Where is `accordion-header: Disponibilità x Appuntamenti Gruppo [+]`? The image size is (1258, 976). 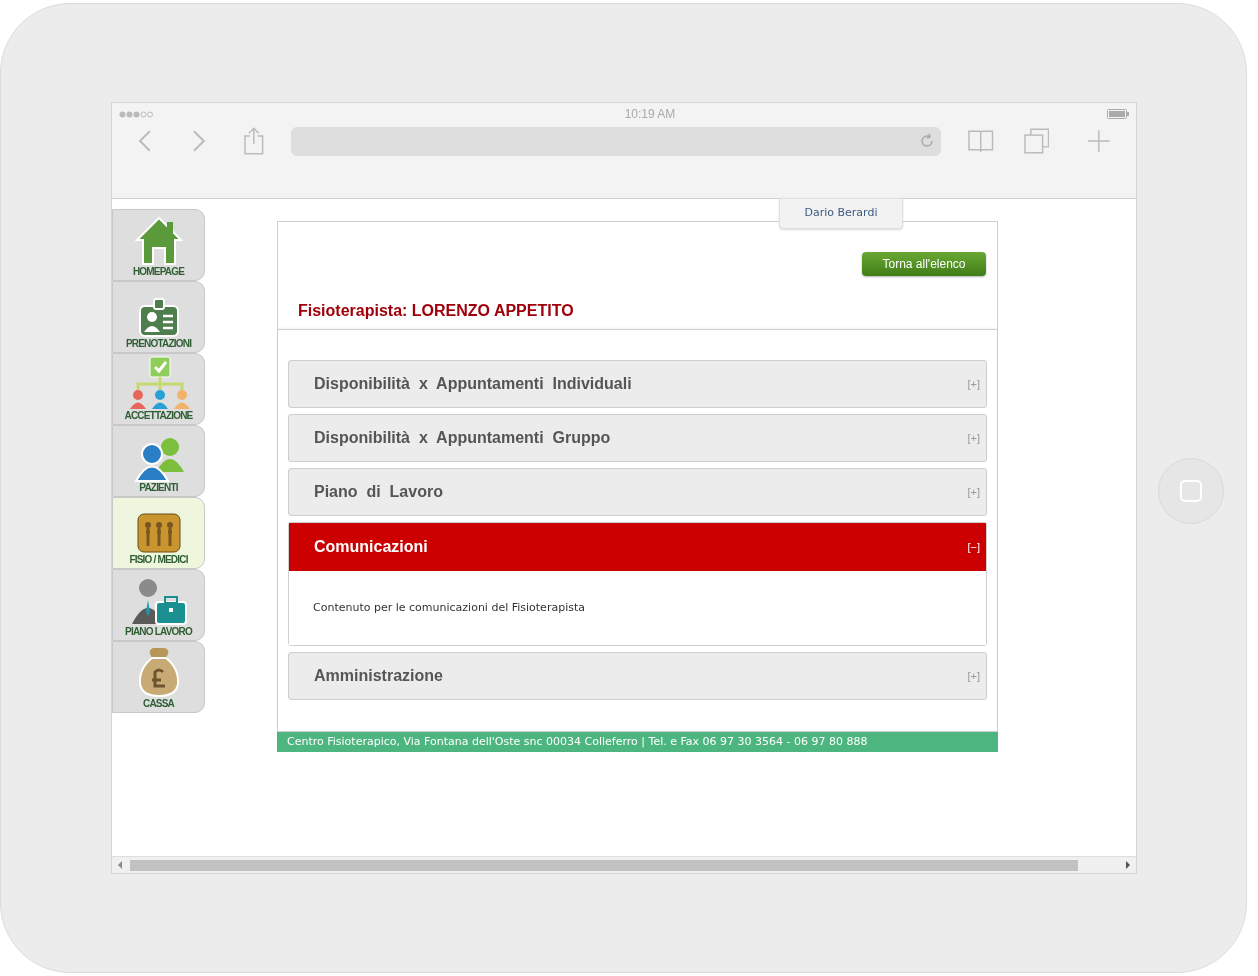
accordion-header: Disponibilità x Appuntamenti Gruppo [+] is located at coordinates (637, 438).